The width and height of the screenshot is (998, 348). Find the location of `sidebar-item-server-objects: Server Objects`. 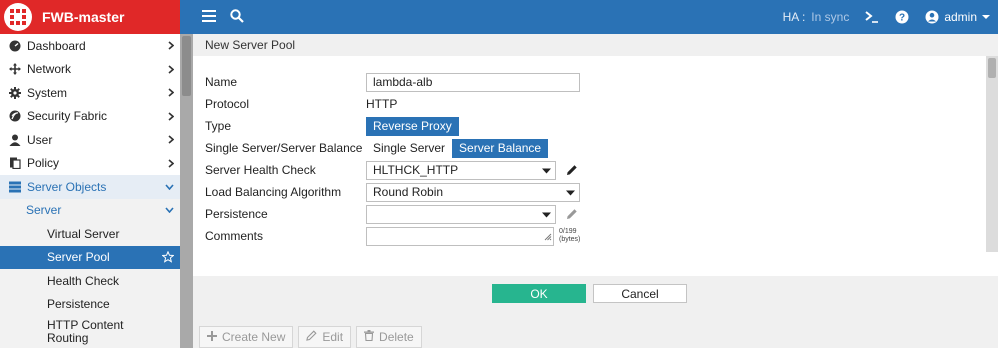

sidebar-item-server-objects: Server Objects is located at coordinates (90, 187).